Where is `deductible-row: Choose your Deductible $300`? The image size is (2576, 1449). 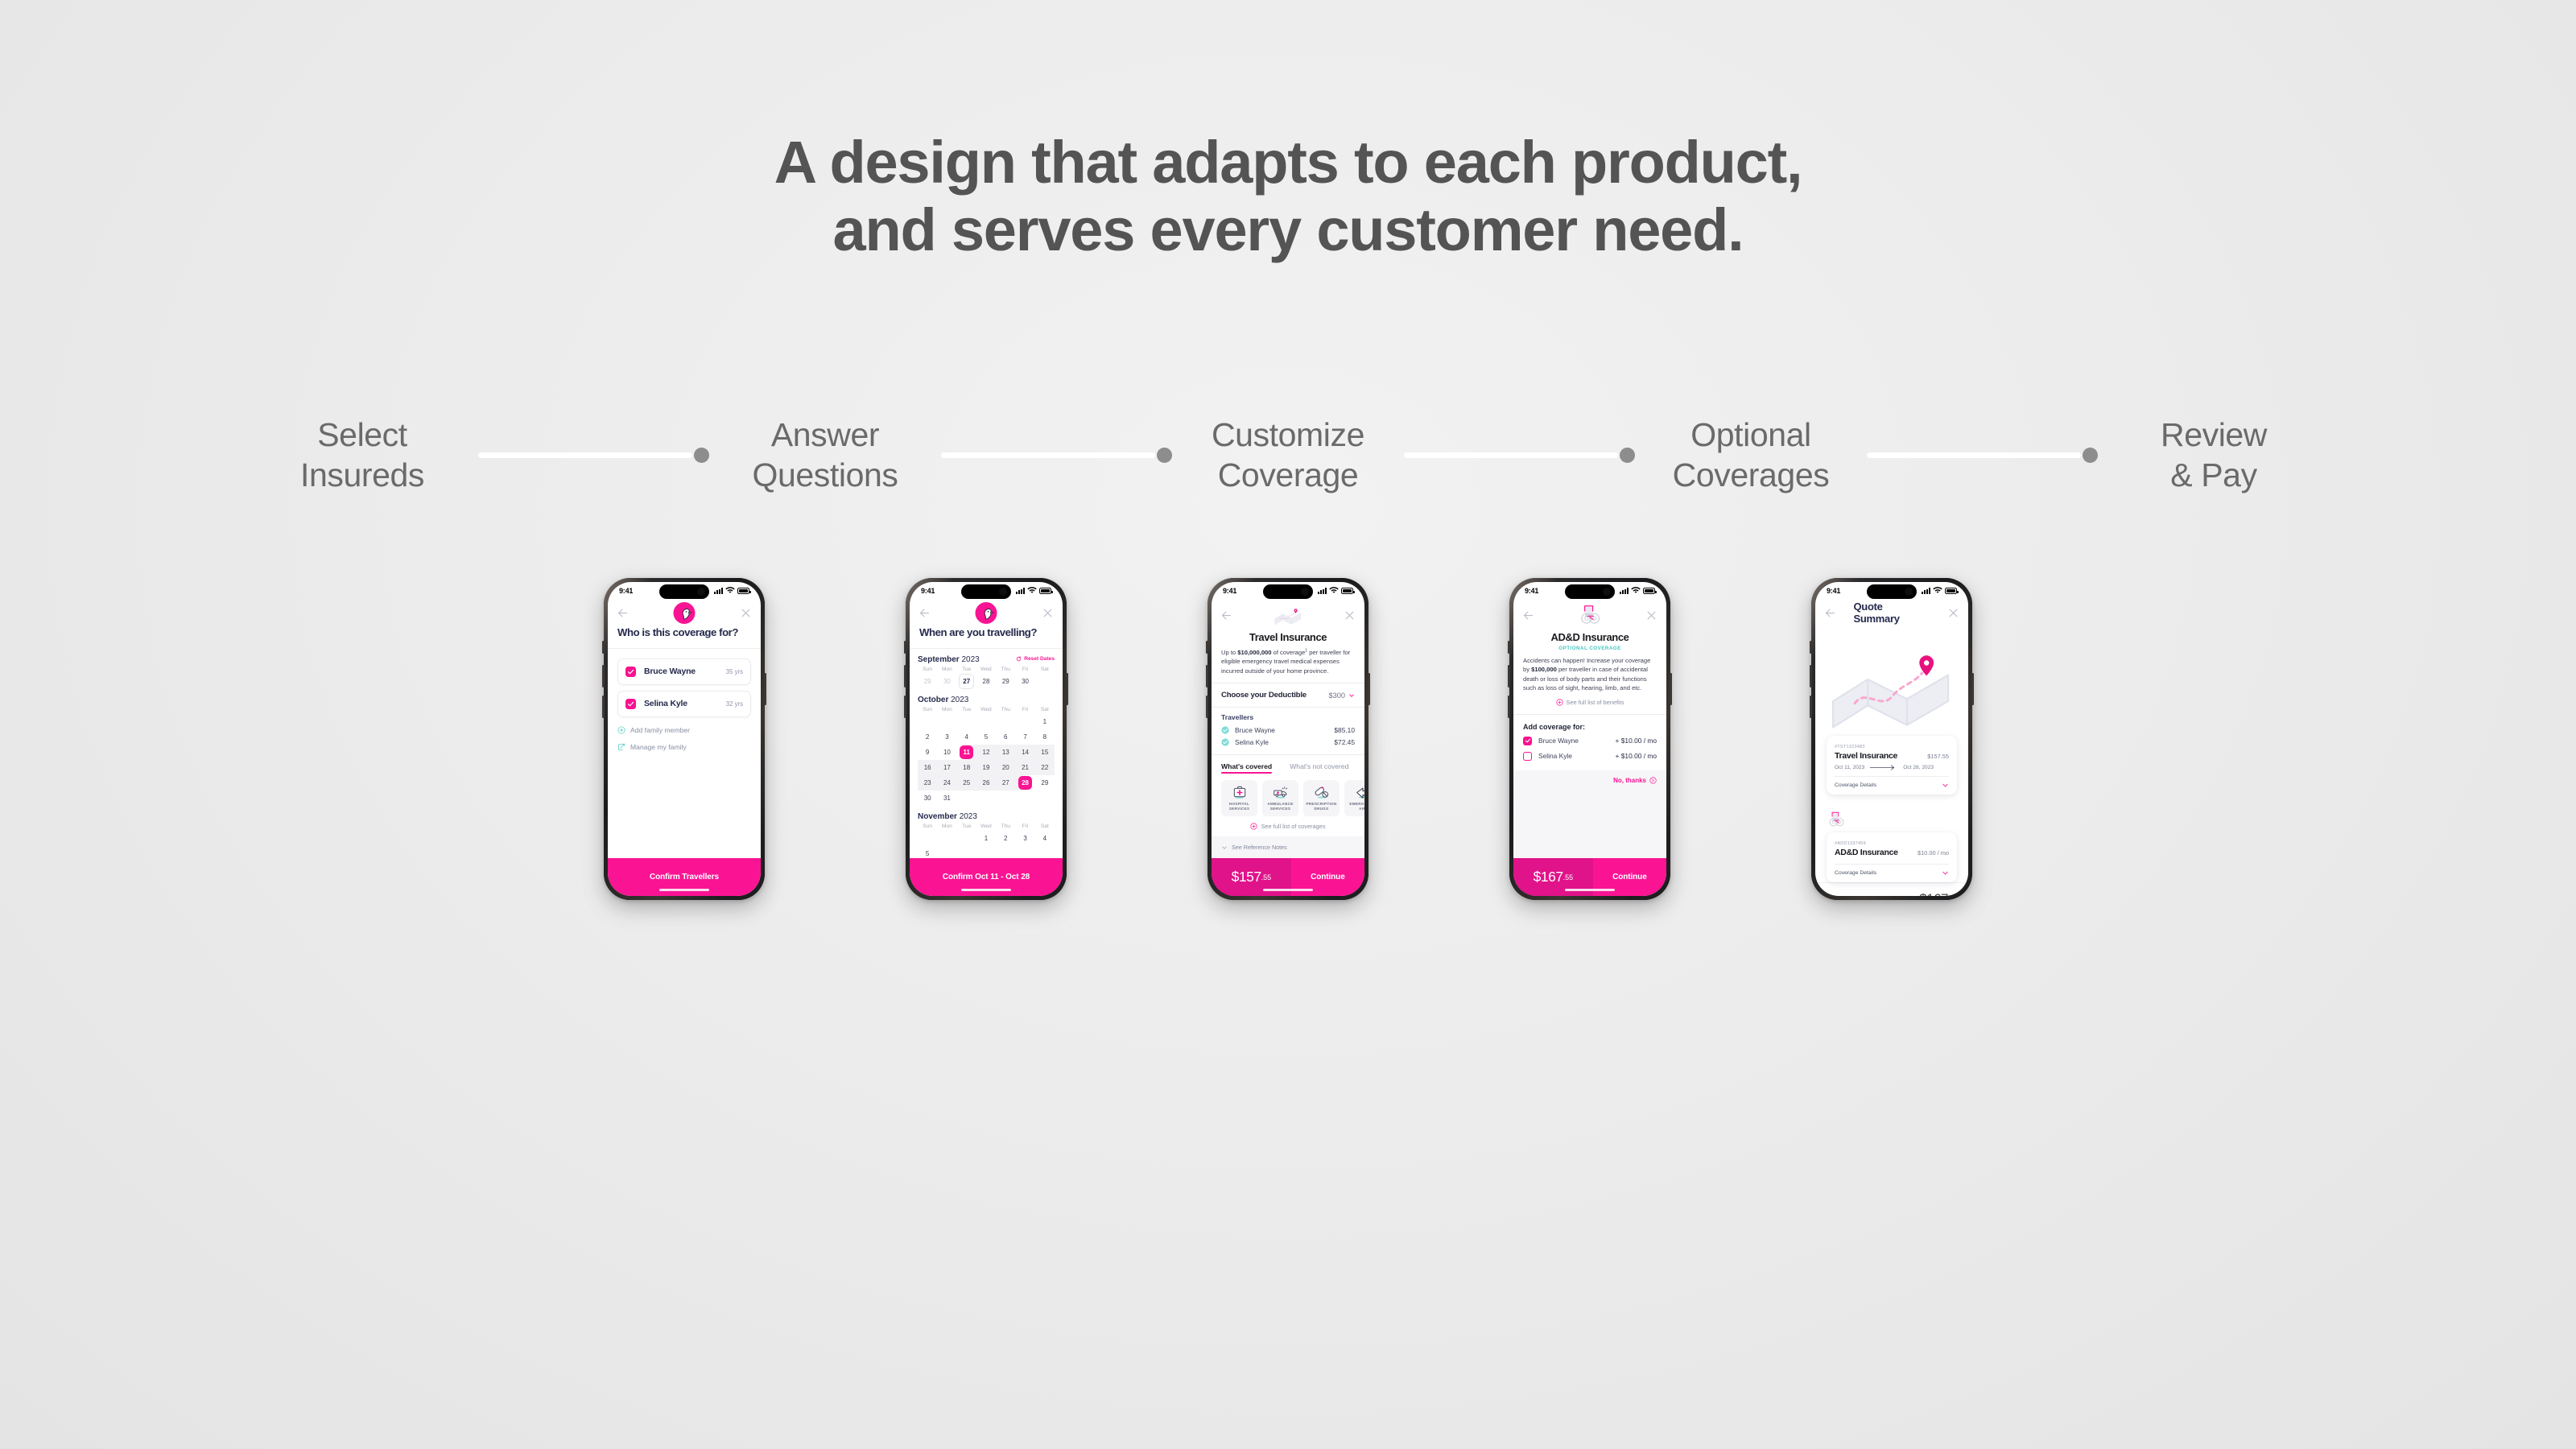
deductible-row: Choose your Deductible $300 is located at coordinates (1288, 695).